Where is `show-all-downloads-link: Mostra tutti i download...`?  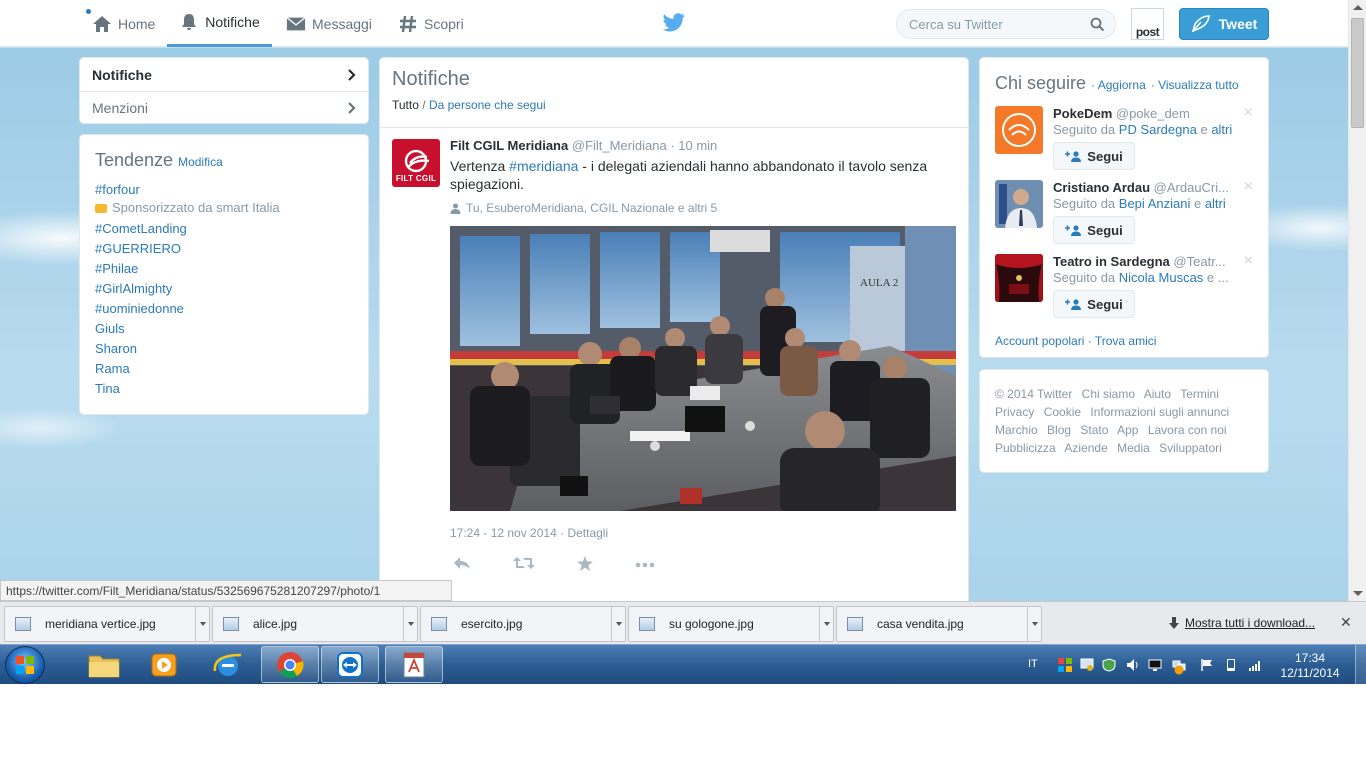
show-all-downloads-link: Mostra tutti i download... is located at coordinates (1242, 623).